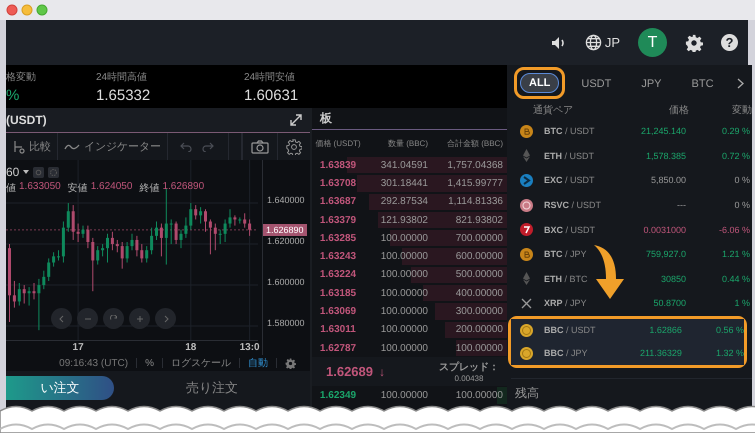 The height and width of the screenshot is (433, 755). Describe the element at coordinates (651, 83) in the screenshot. I see `market-tab: JPY` at that location.